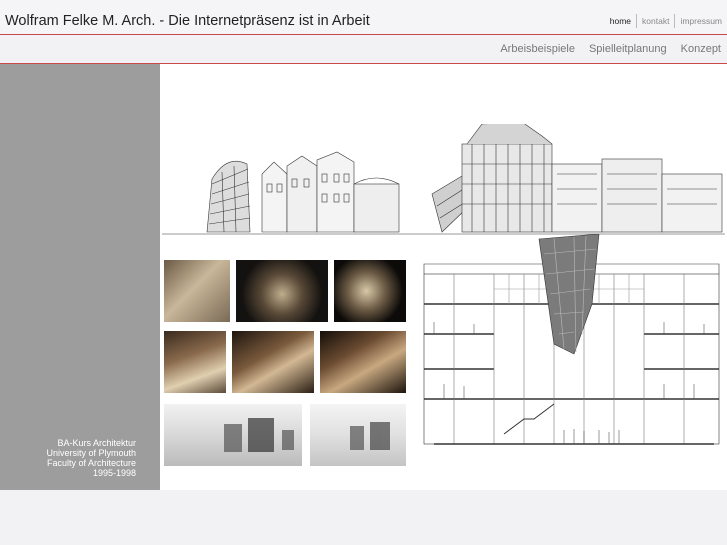  Describe the element at coordinates (96, 443) in the screenshot. I see `caption-course: BA-Kurs Architektur` at that location.